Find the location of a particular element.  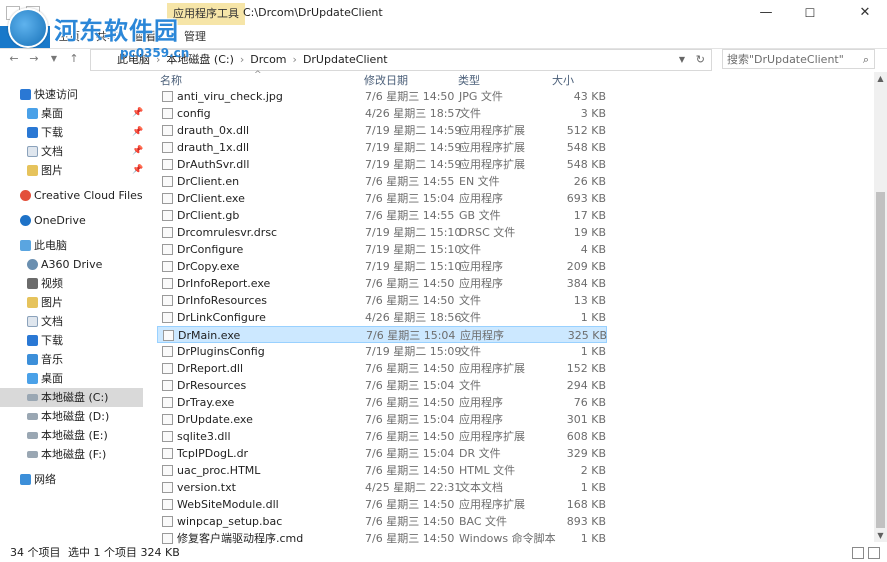

file-row: DrPluginsConfig 7/19 星期二 15:09 文件 1 KB is located at coordinates (382, 351).